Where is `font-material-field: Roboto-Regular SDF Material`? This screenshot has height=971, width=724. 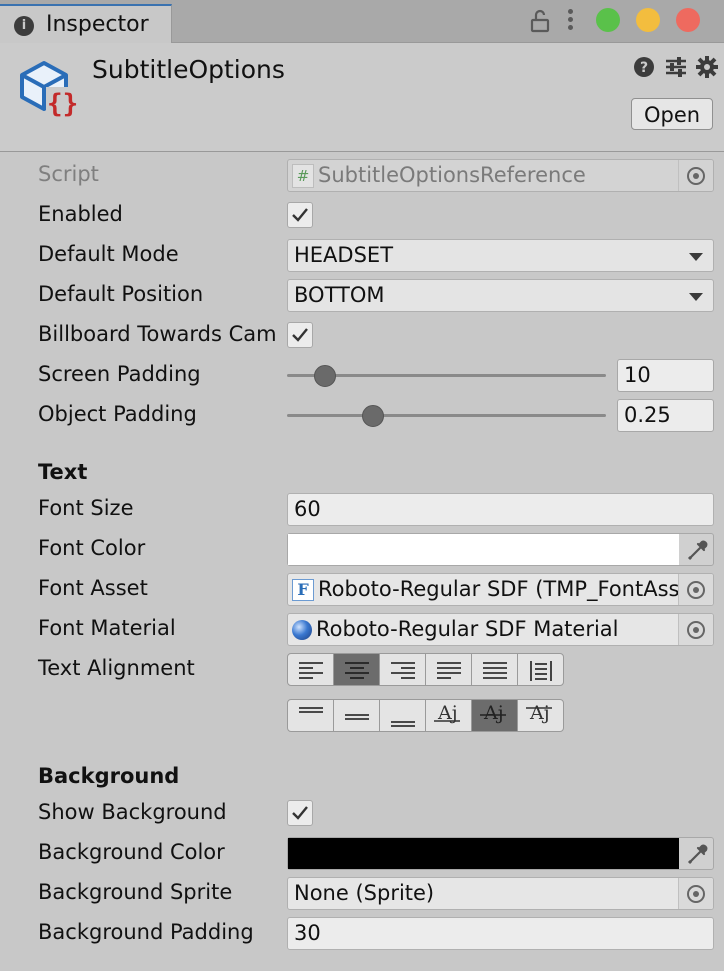 font-material-field: Roboto-Regular SDF Material is located at coordinates (500, 629).